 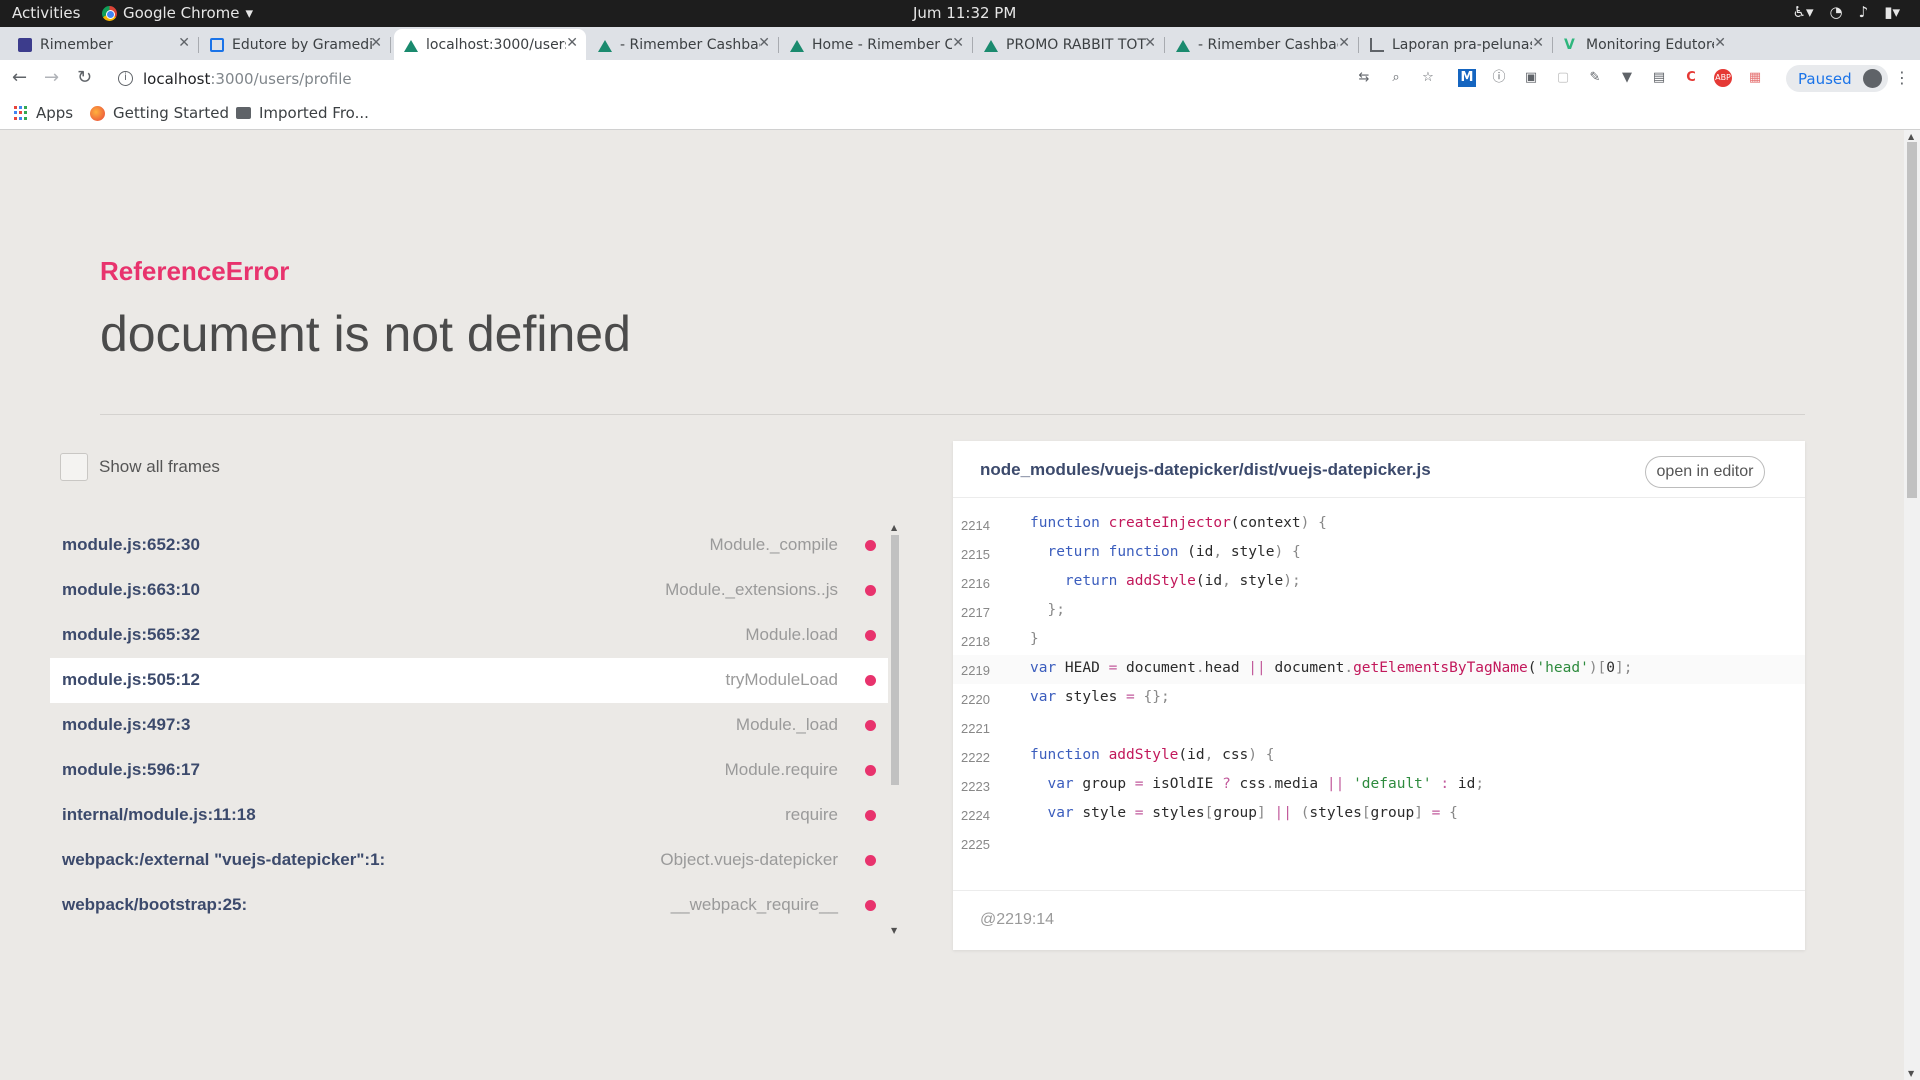 What do you see at coordinates (1396, 78) in the screenshot?
I see `zoom-icon: ⌕` at bounding box center [1396, 78].